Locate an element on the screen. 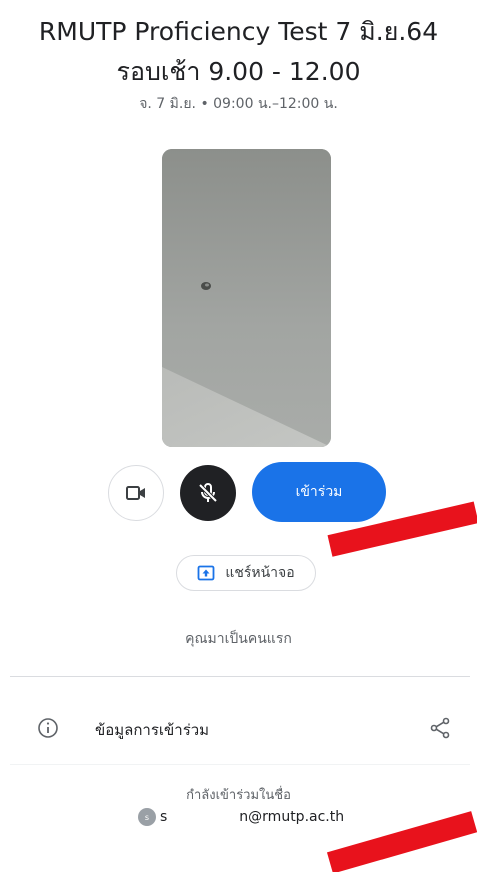  meeting-schedule: จ. 7 มิ.ย. • 09:00 น.–12:00 น. is located at coordinates (238, 104).